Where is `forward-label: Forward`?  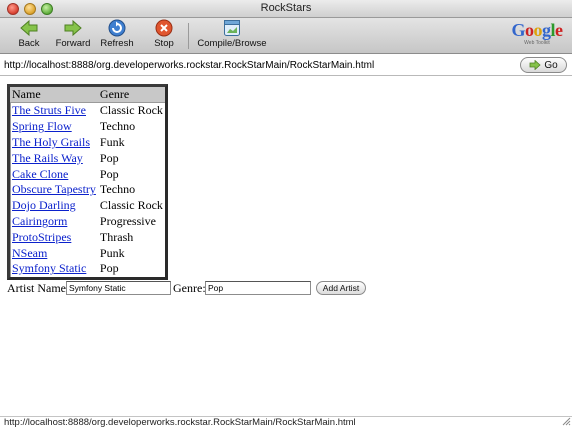
forward-label: Forward is located at coordinates (73, 43).